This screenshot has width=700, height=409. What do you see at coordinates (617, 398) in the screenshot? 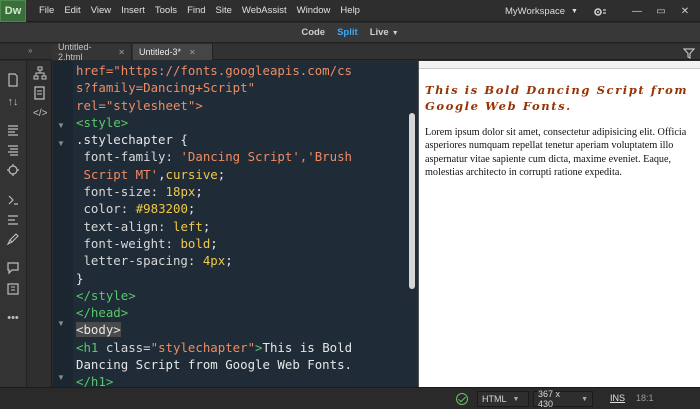
I see `insert-mode-toggle: INS` at bounding box center [617, 398].